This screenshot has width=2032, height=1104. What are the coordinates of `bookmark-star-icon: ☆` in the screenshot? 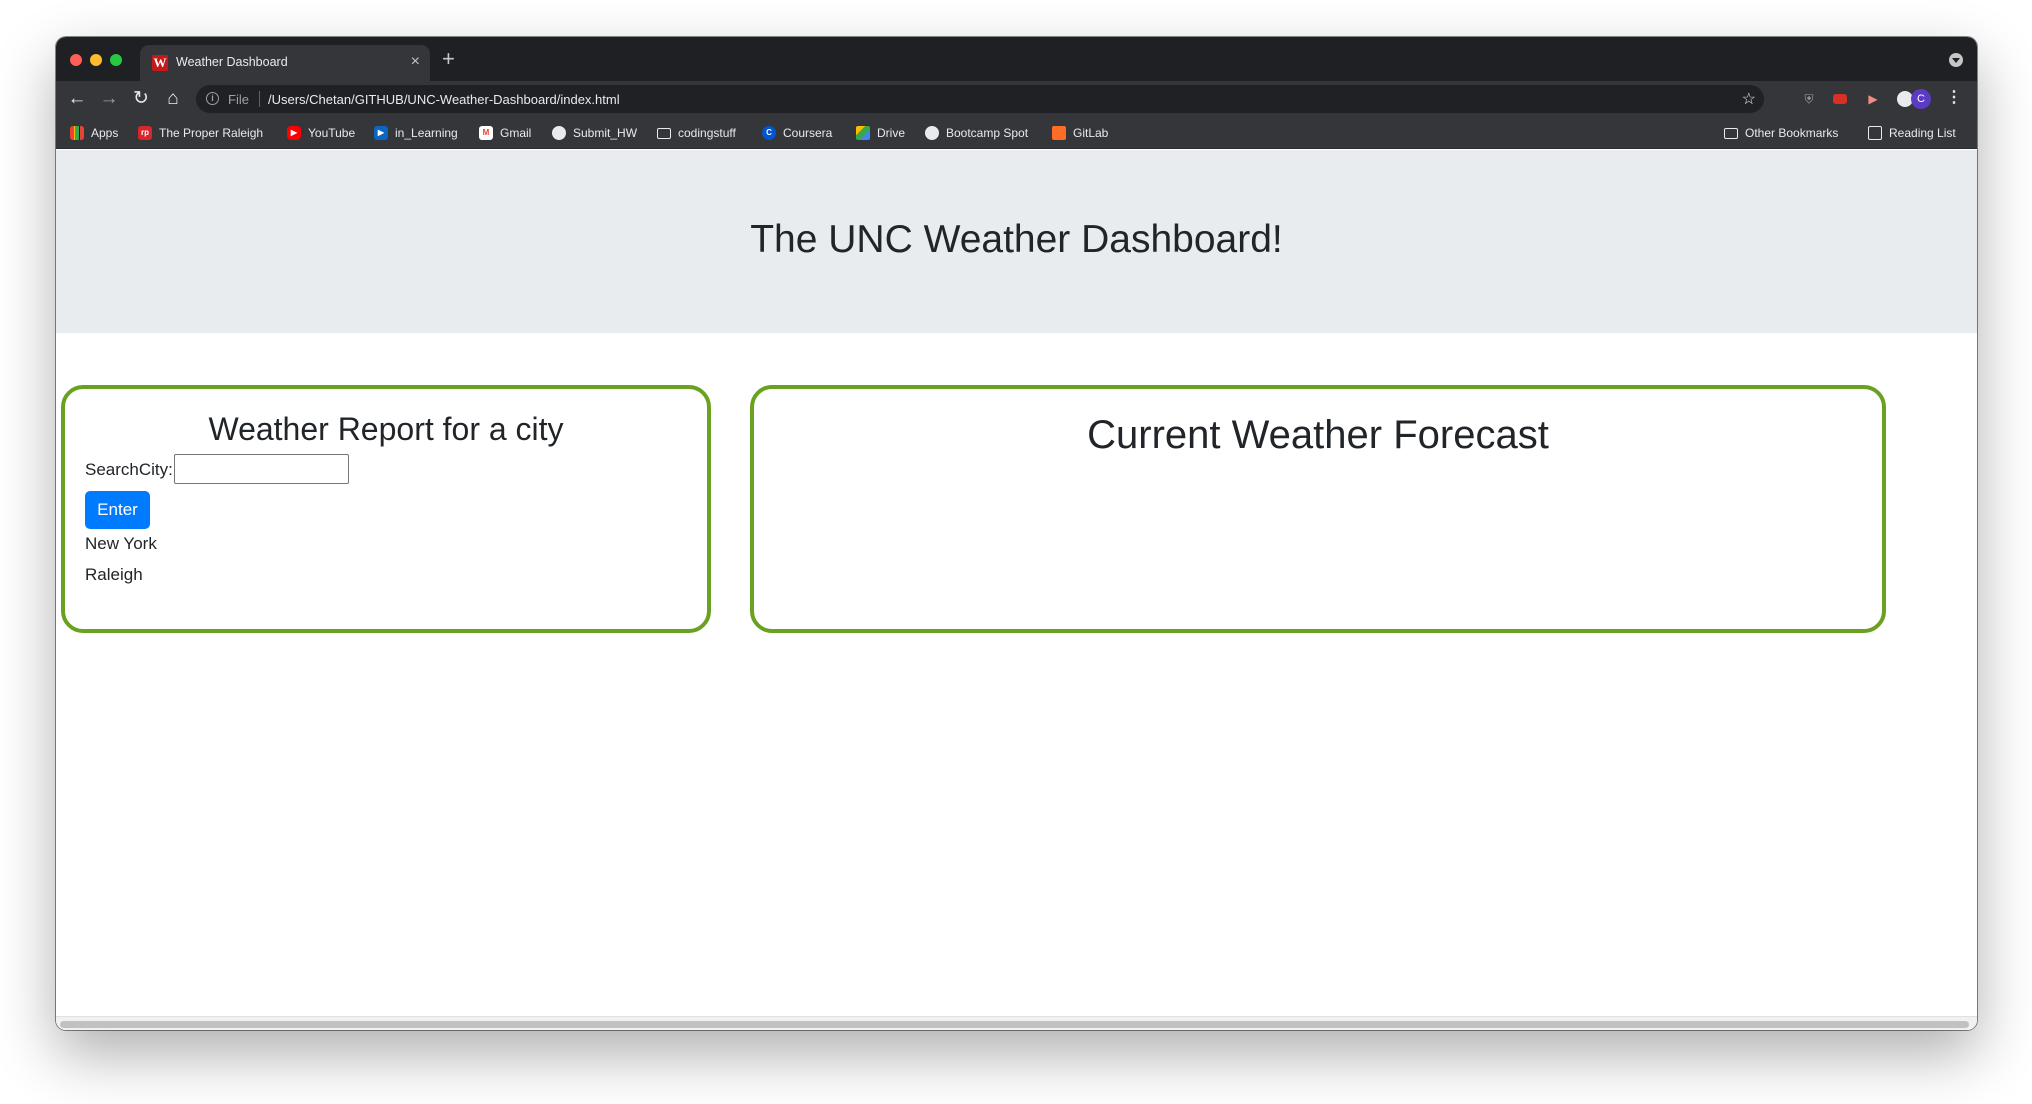 It's located at (1749, 99).